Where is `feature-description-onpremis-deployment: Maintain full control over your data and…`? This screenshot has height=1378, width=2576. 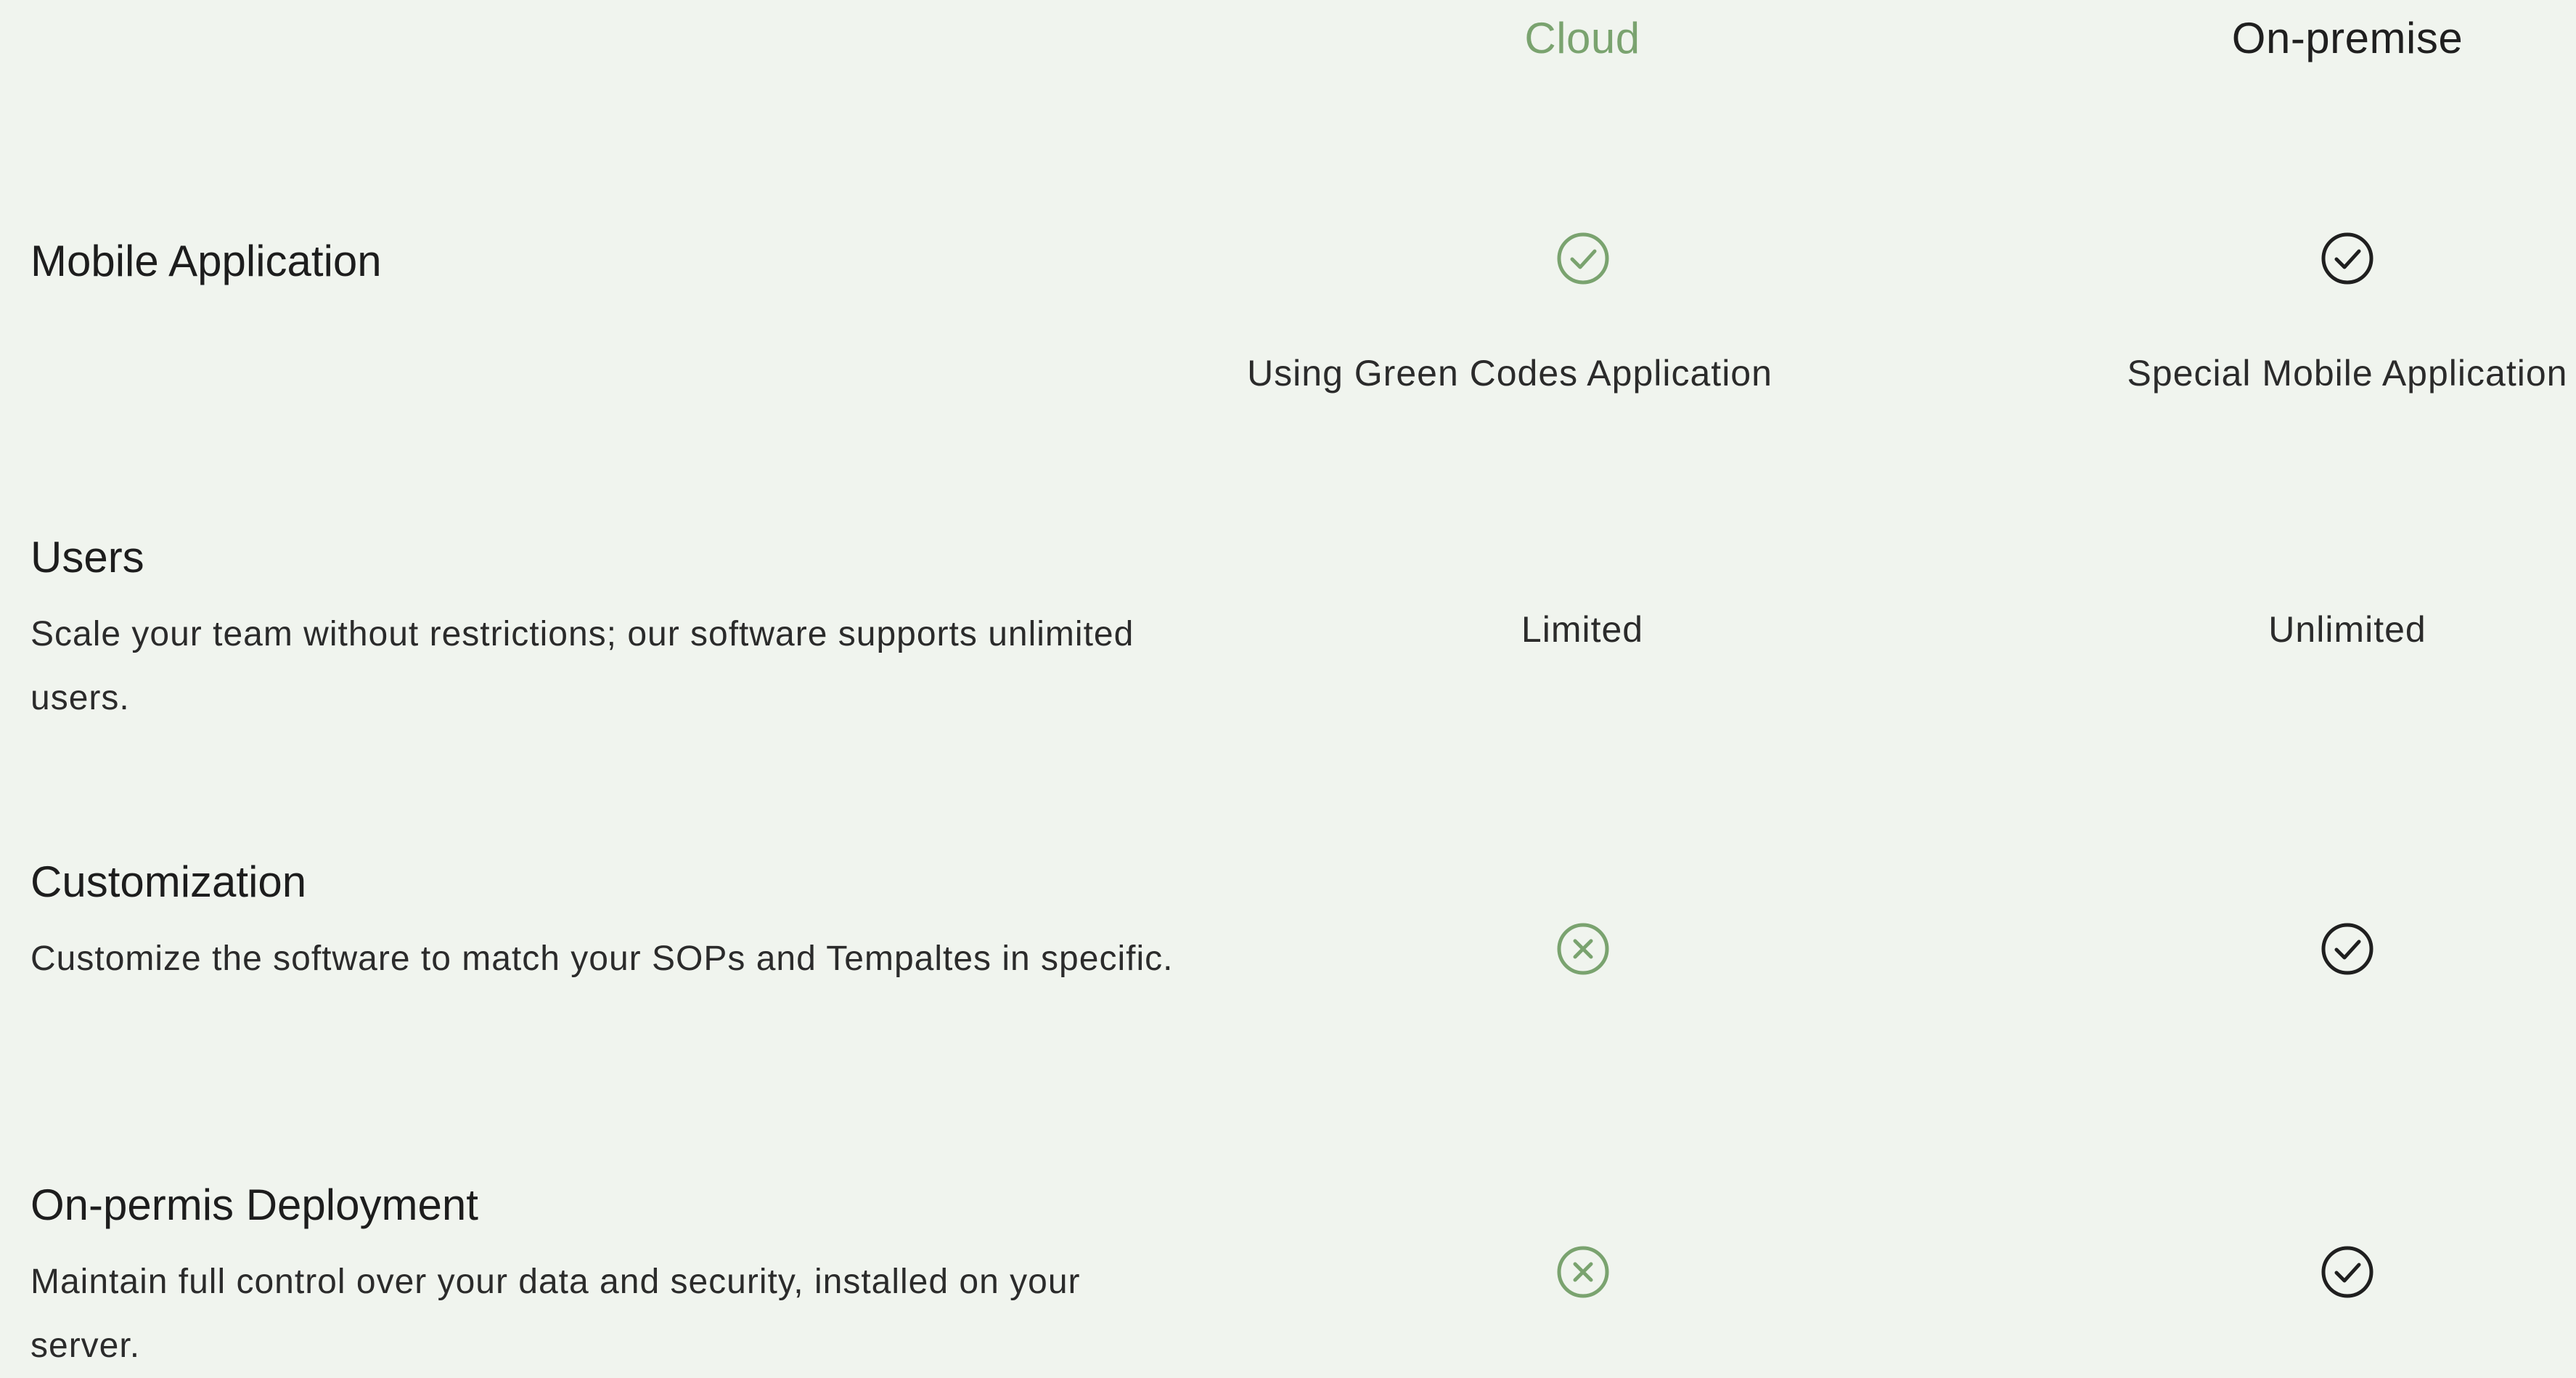
feature-description-onpremis-deployment: Maintain full control over your data and… is located at coordinates (555, 1314).